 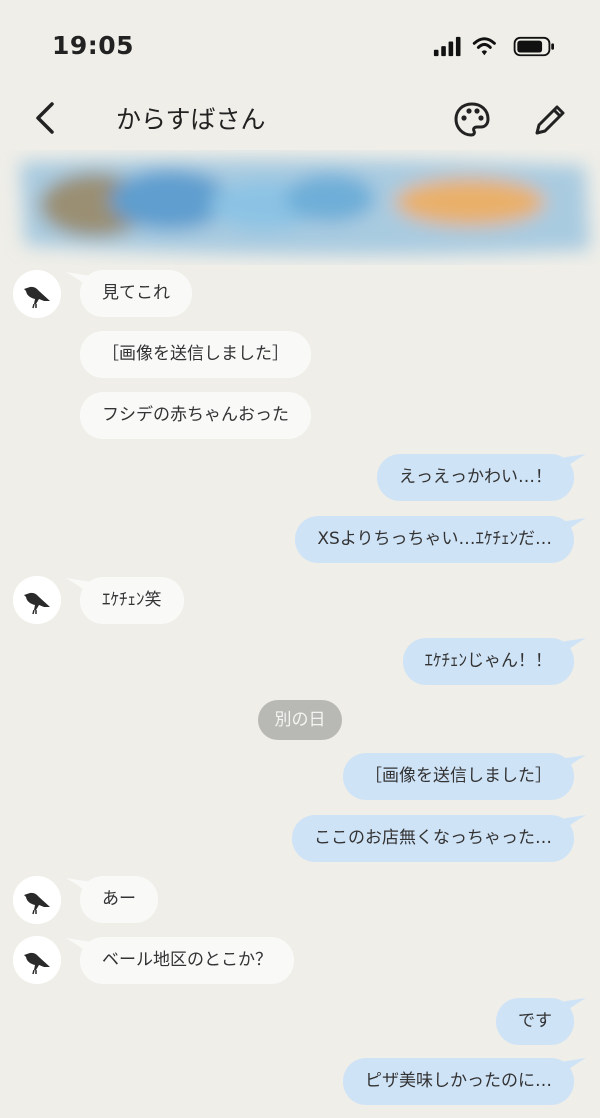 I want to click on back-chevron-icon, so click(x=46, y=118).